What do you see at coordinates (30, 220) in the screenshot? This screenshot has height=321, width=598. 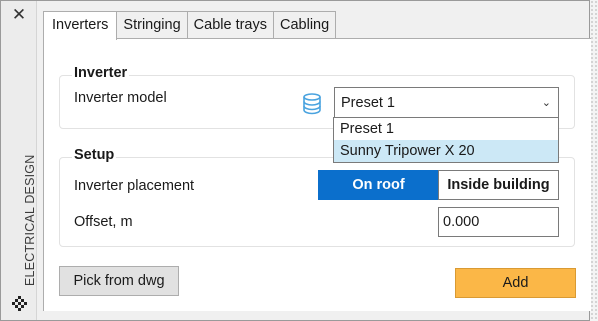 I see `palette-title: ELECTRICAL DESIGN` at bounding box center [30, 220].